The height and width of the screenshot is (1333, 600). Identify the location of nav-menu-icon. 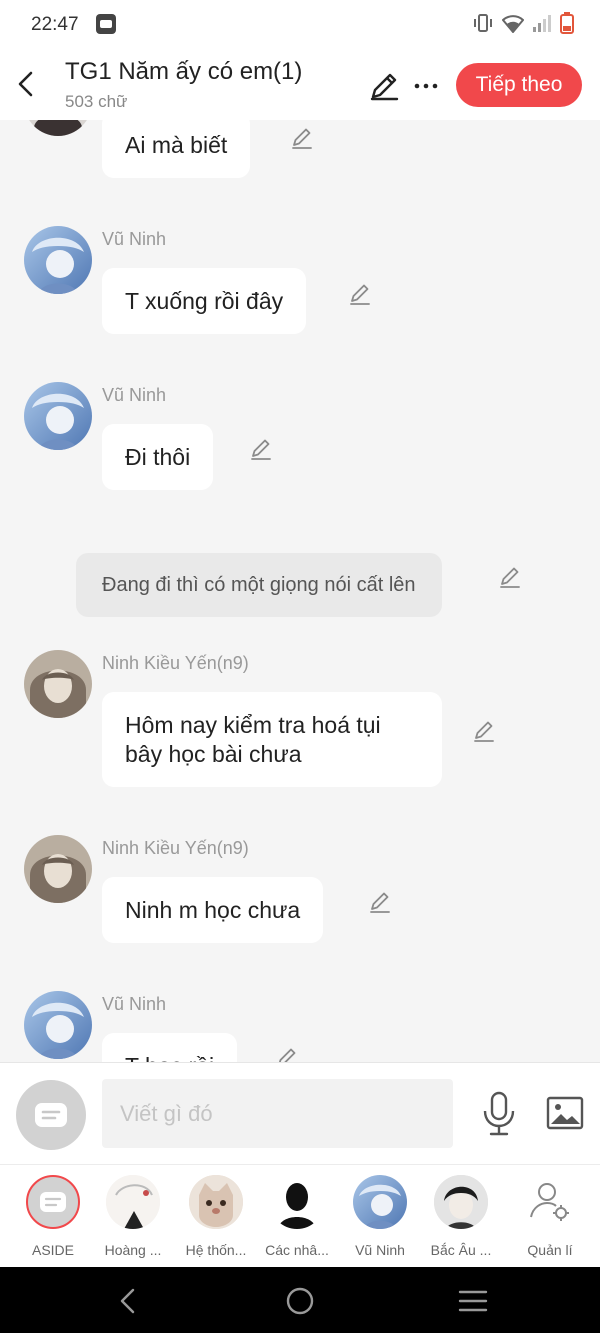
(473, 1301).